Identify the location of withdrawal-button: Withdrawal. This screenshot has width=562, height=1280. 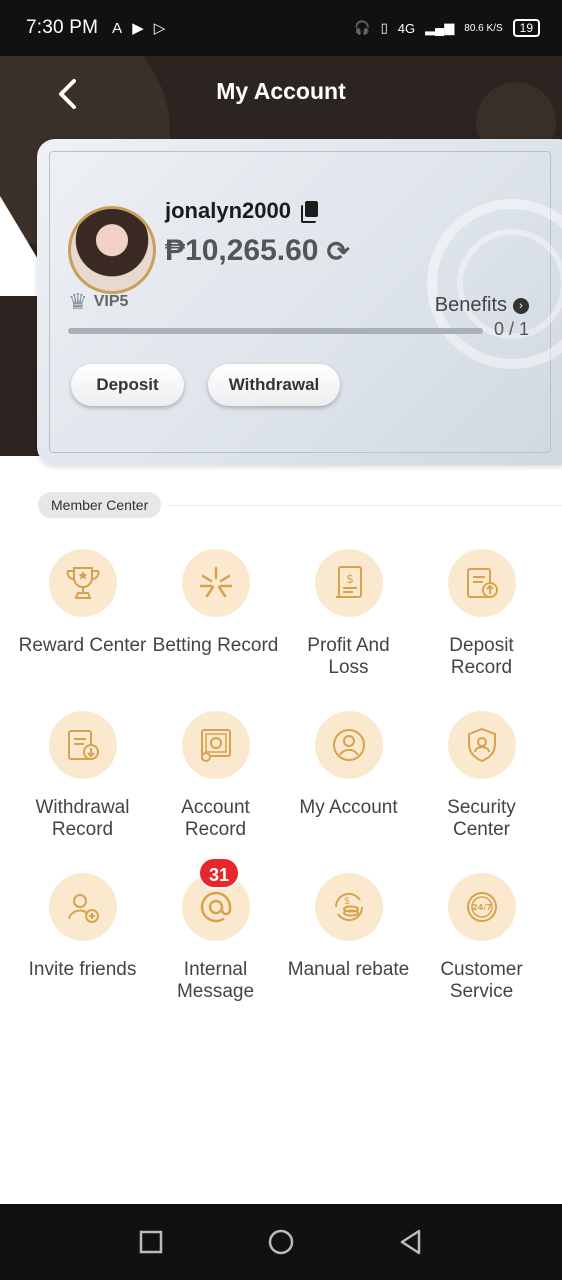
(274, 385).